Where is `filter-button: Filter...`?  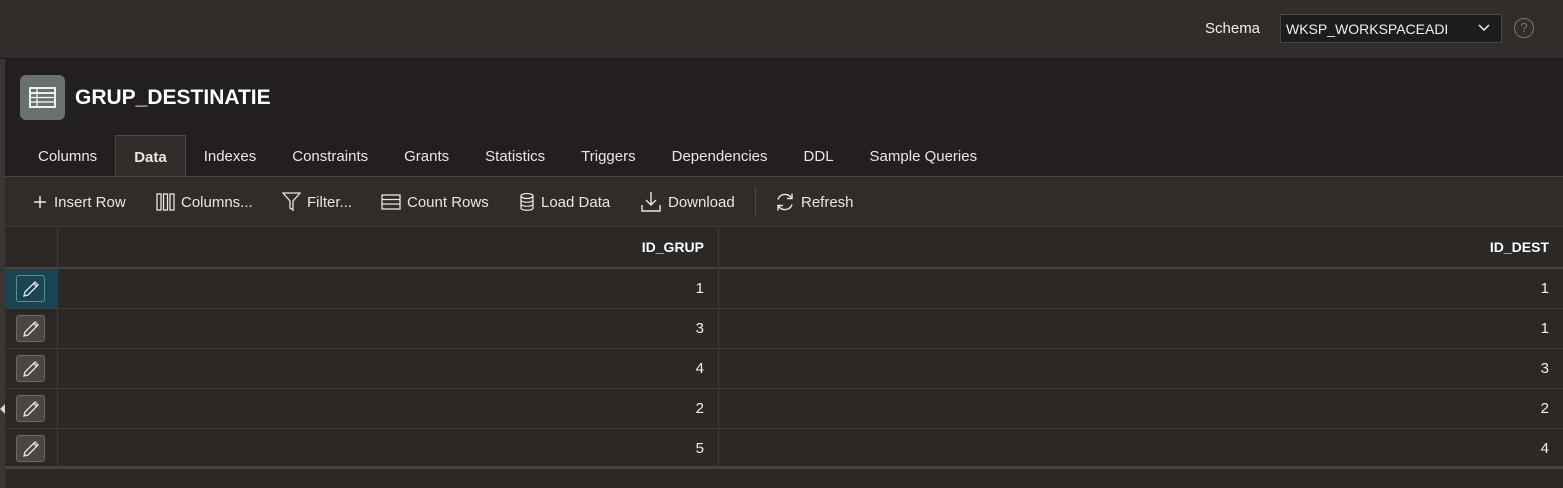 filter-button: Filter... is located at coordinates (317, 202).